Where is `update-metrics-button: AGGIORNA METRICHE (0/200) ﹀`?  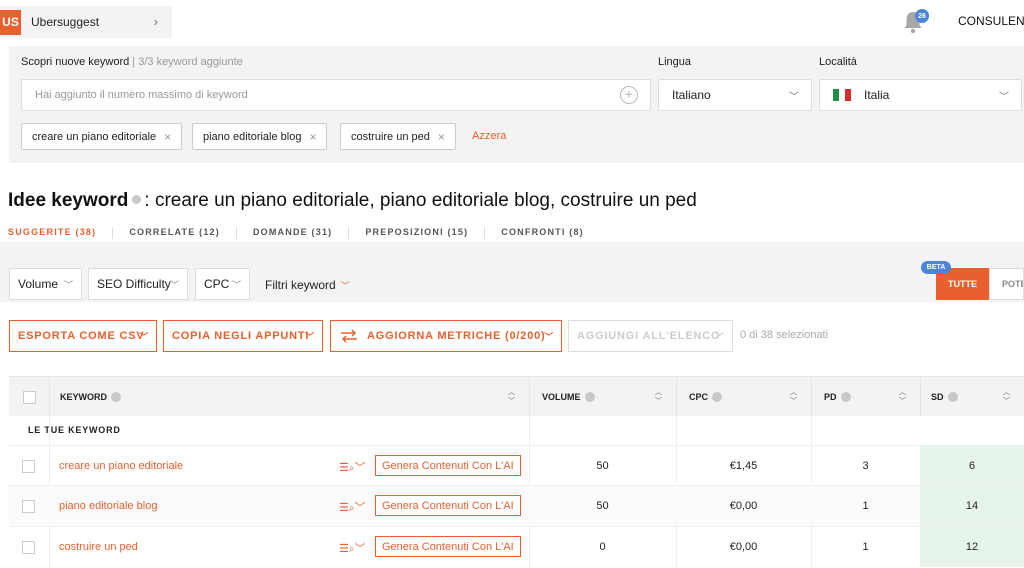
update-metrics-button: AGGIORNA METRICHE (0/200) ﹀ is located at coordinates (446, 336).